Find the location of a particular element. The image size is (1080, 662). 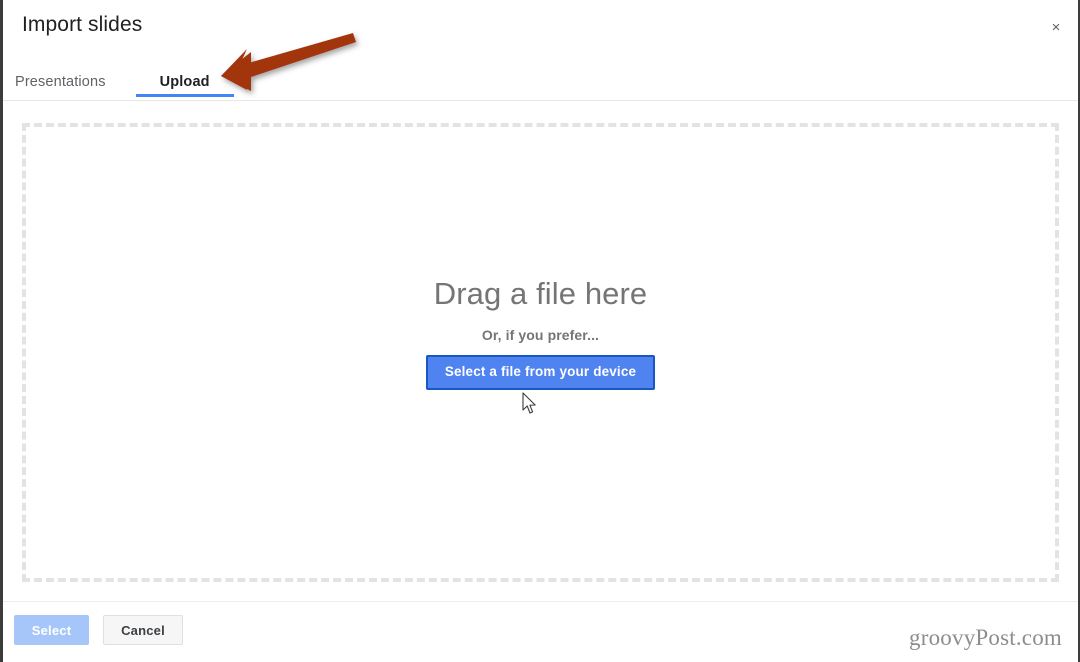

close-icon: × is located at coordinates (1056, 27).